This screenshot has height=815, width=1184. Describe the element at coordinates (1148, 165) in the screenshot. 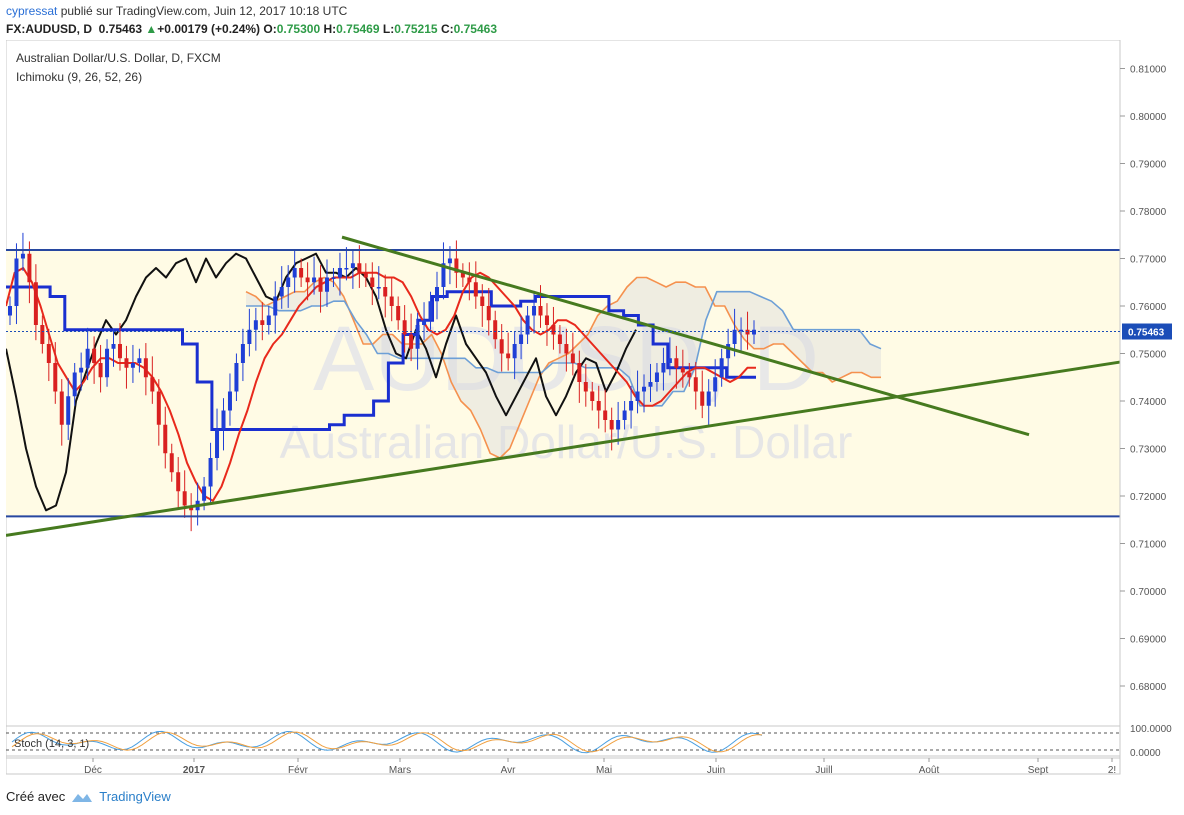

I see `price-tick-label: 0.79000` at that location.